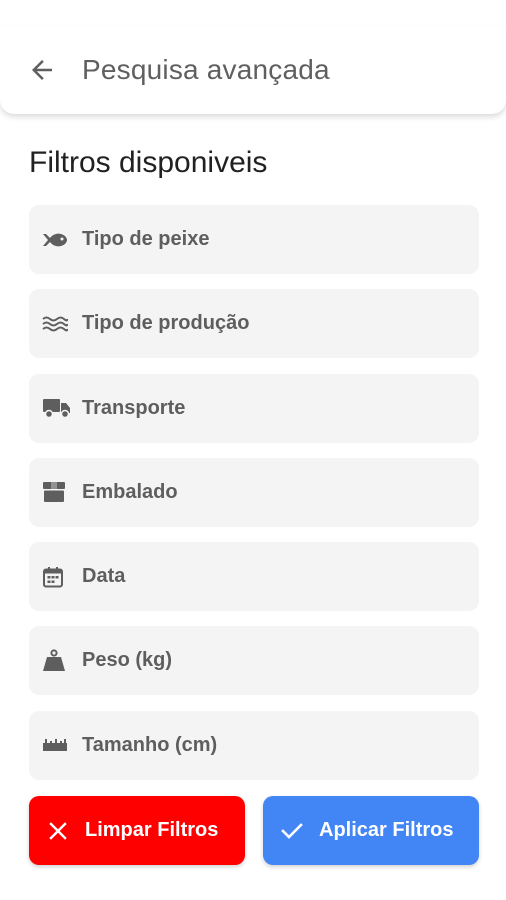  I want to click on box-icon, so click(57, 492).